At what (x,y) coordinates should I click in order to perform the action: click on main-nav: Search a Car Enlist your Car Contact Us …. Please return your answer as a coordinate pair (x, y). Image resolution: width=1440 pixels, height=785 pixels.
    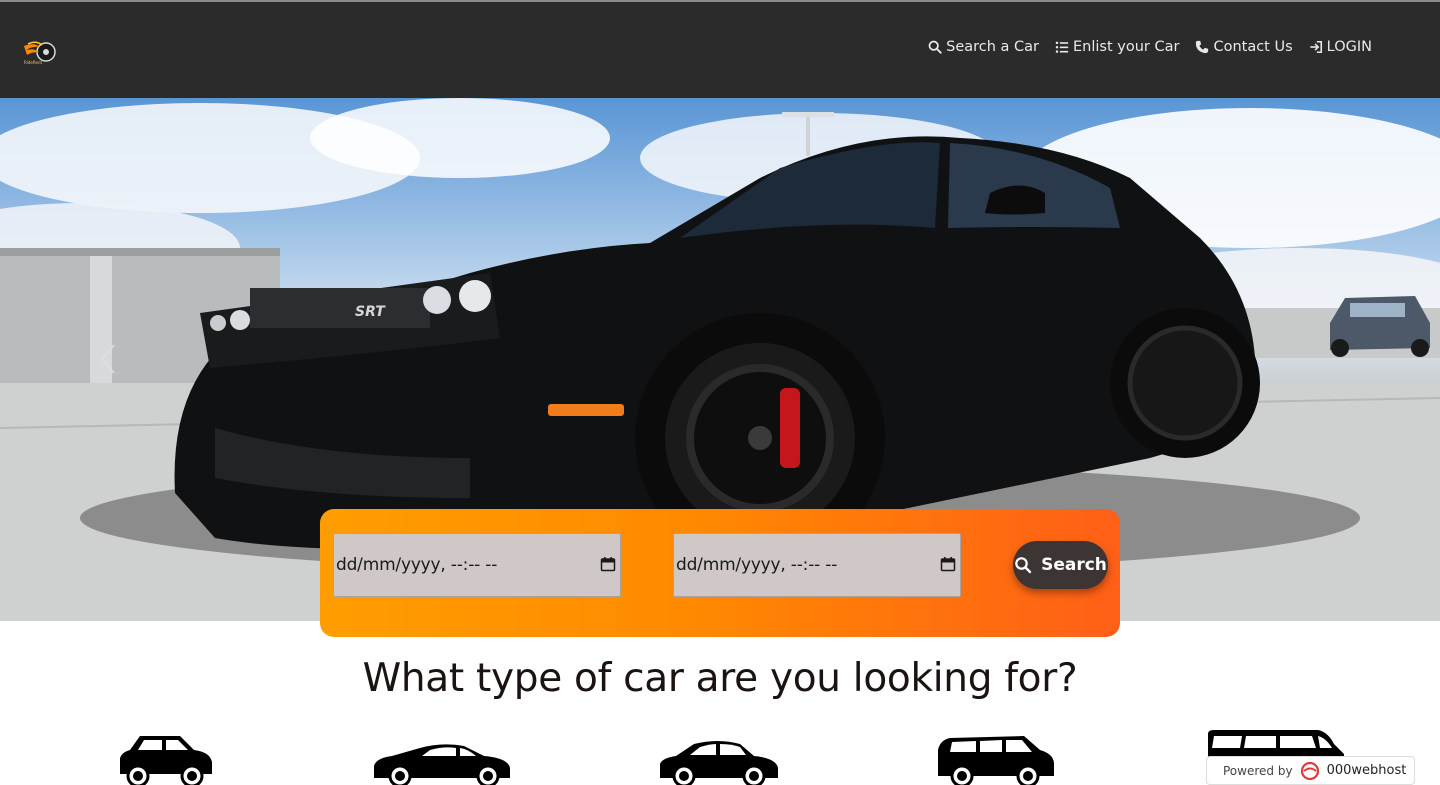
    Looking at the image, I should click on (1150, 47).